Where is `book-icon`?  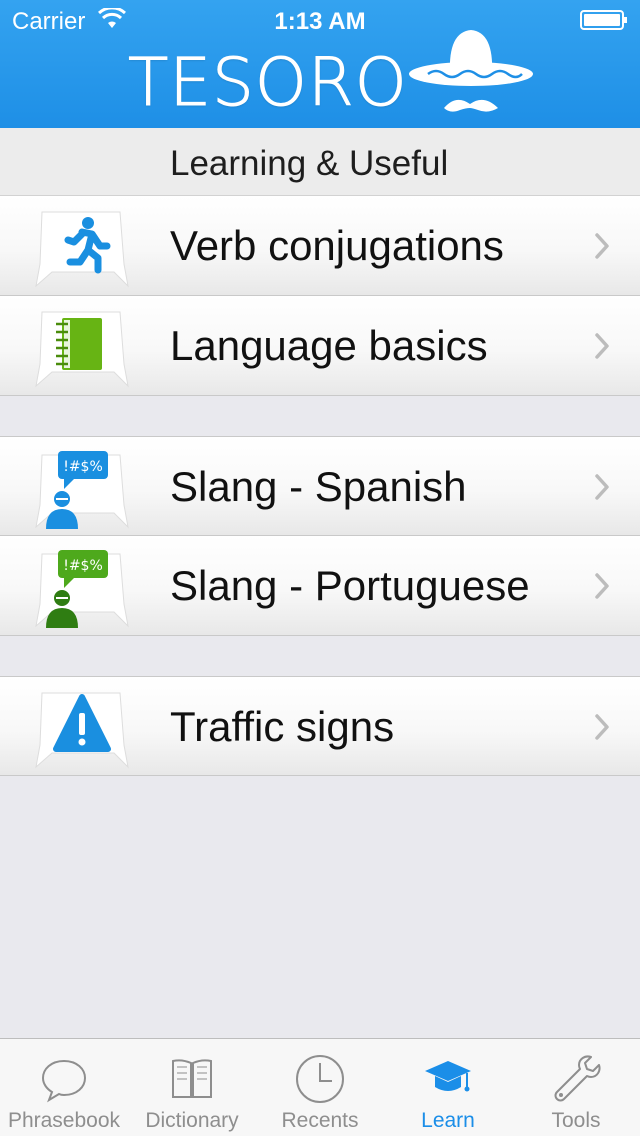 book-icon is located at coordinates (192, 1078).